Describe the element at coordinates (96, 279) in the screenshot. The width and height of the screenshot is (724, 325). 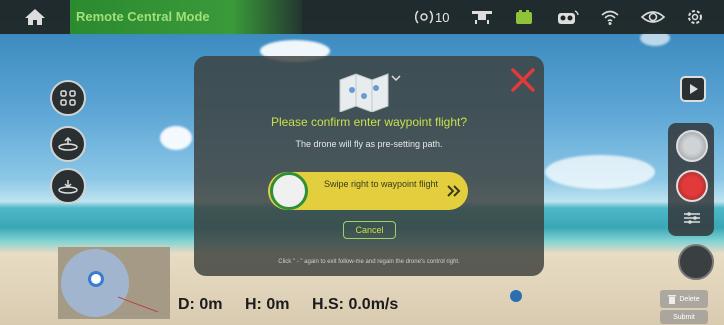
I see `drone-location-marker` at that location.